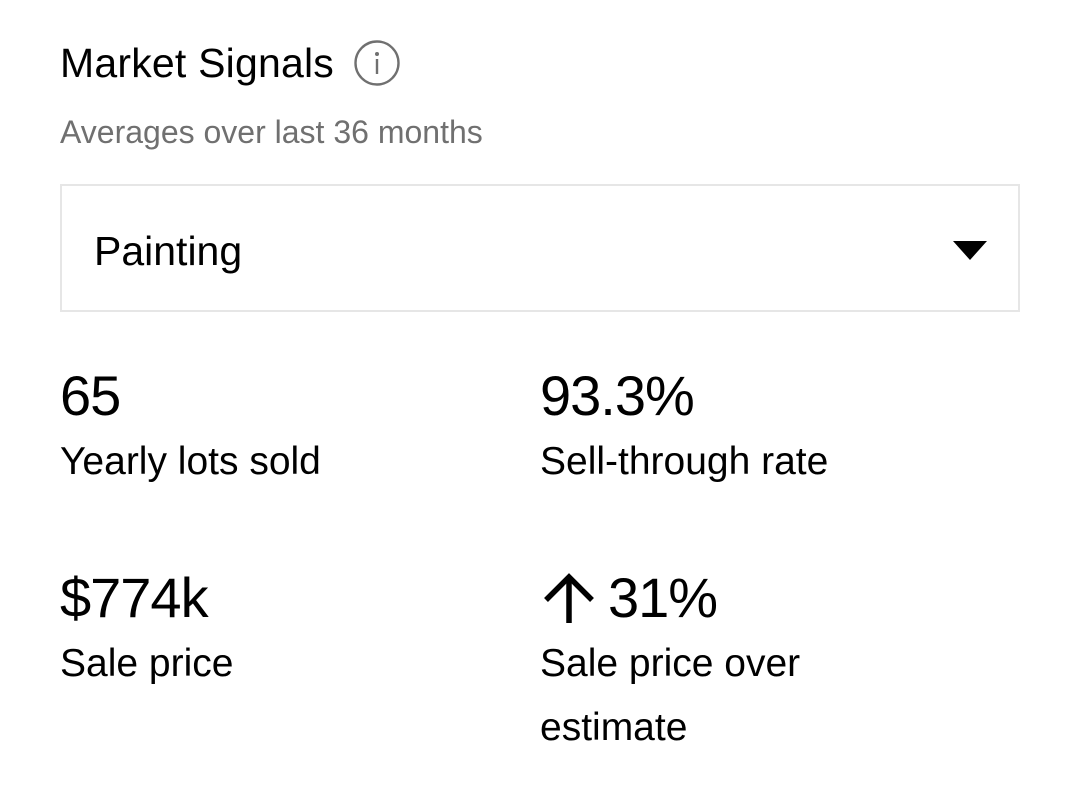 This screenshot has width=1080, height=798. I want to click on chevron-down-icon, so click(970, 251).